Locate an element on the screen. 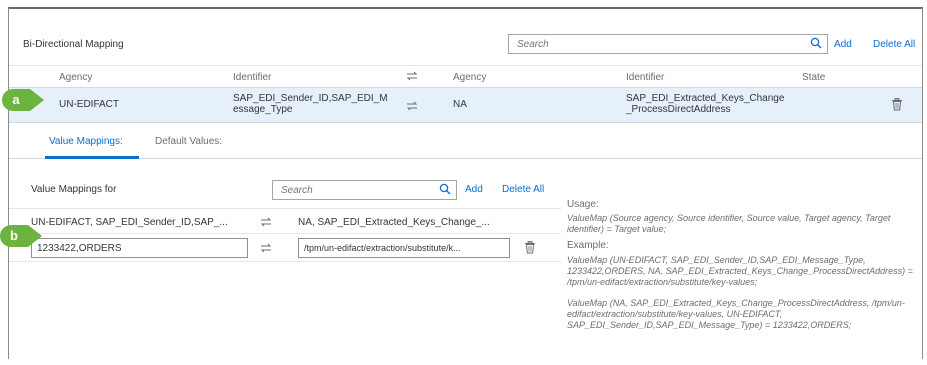 Image resolution: width=927 pixels, height=365 pixels. tab-default-values: Default Values: is located at coordinates (188, 141).